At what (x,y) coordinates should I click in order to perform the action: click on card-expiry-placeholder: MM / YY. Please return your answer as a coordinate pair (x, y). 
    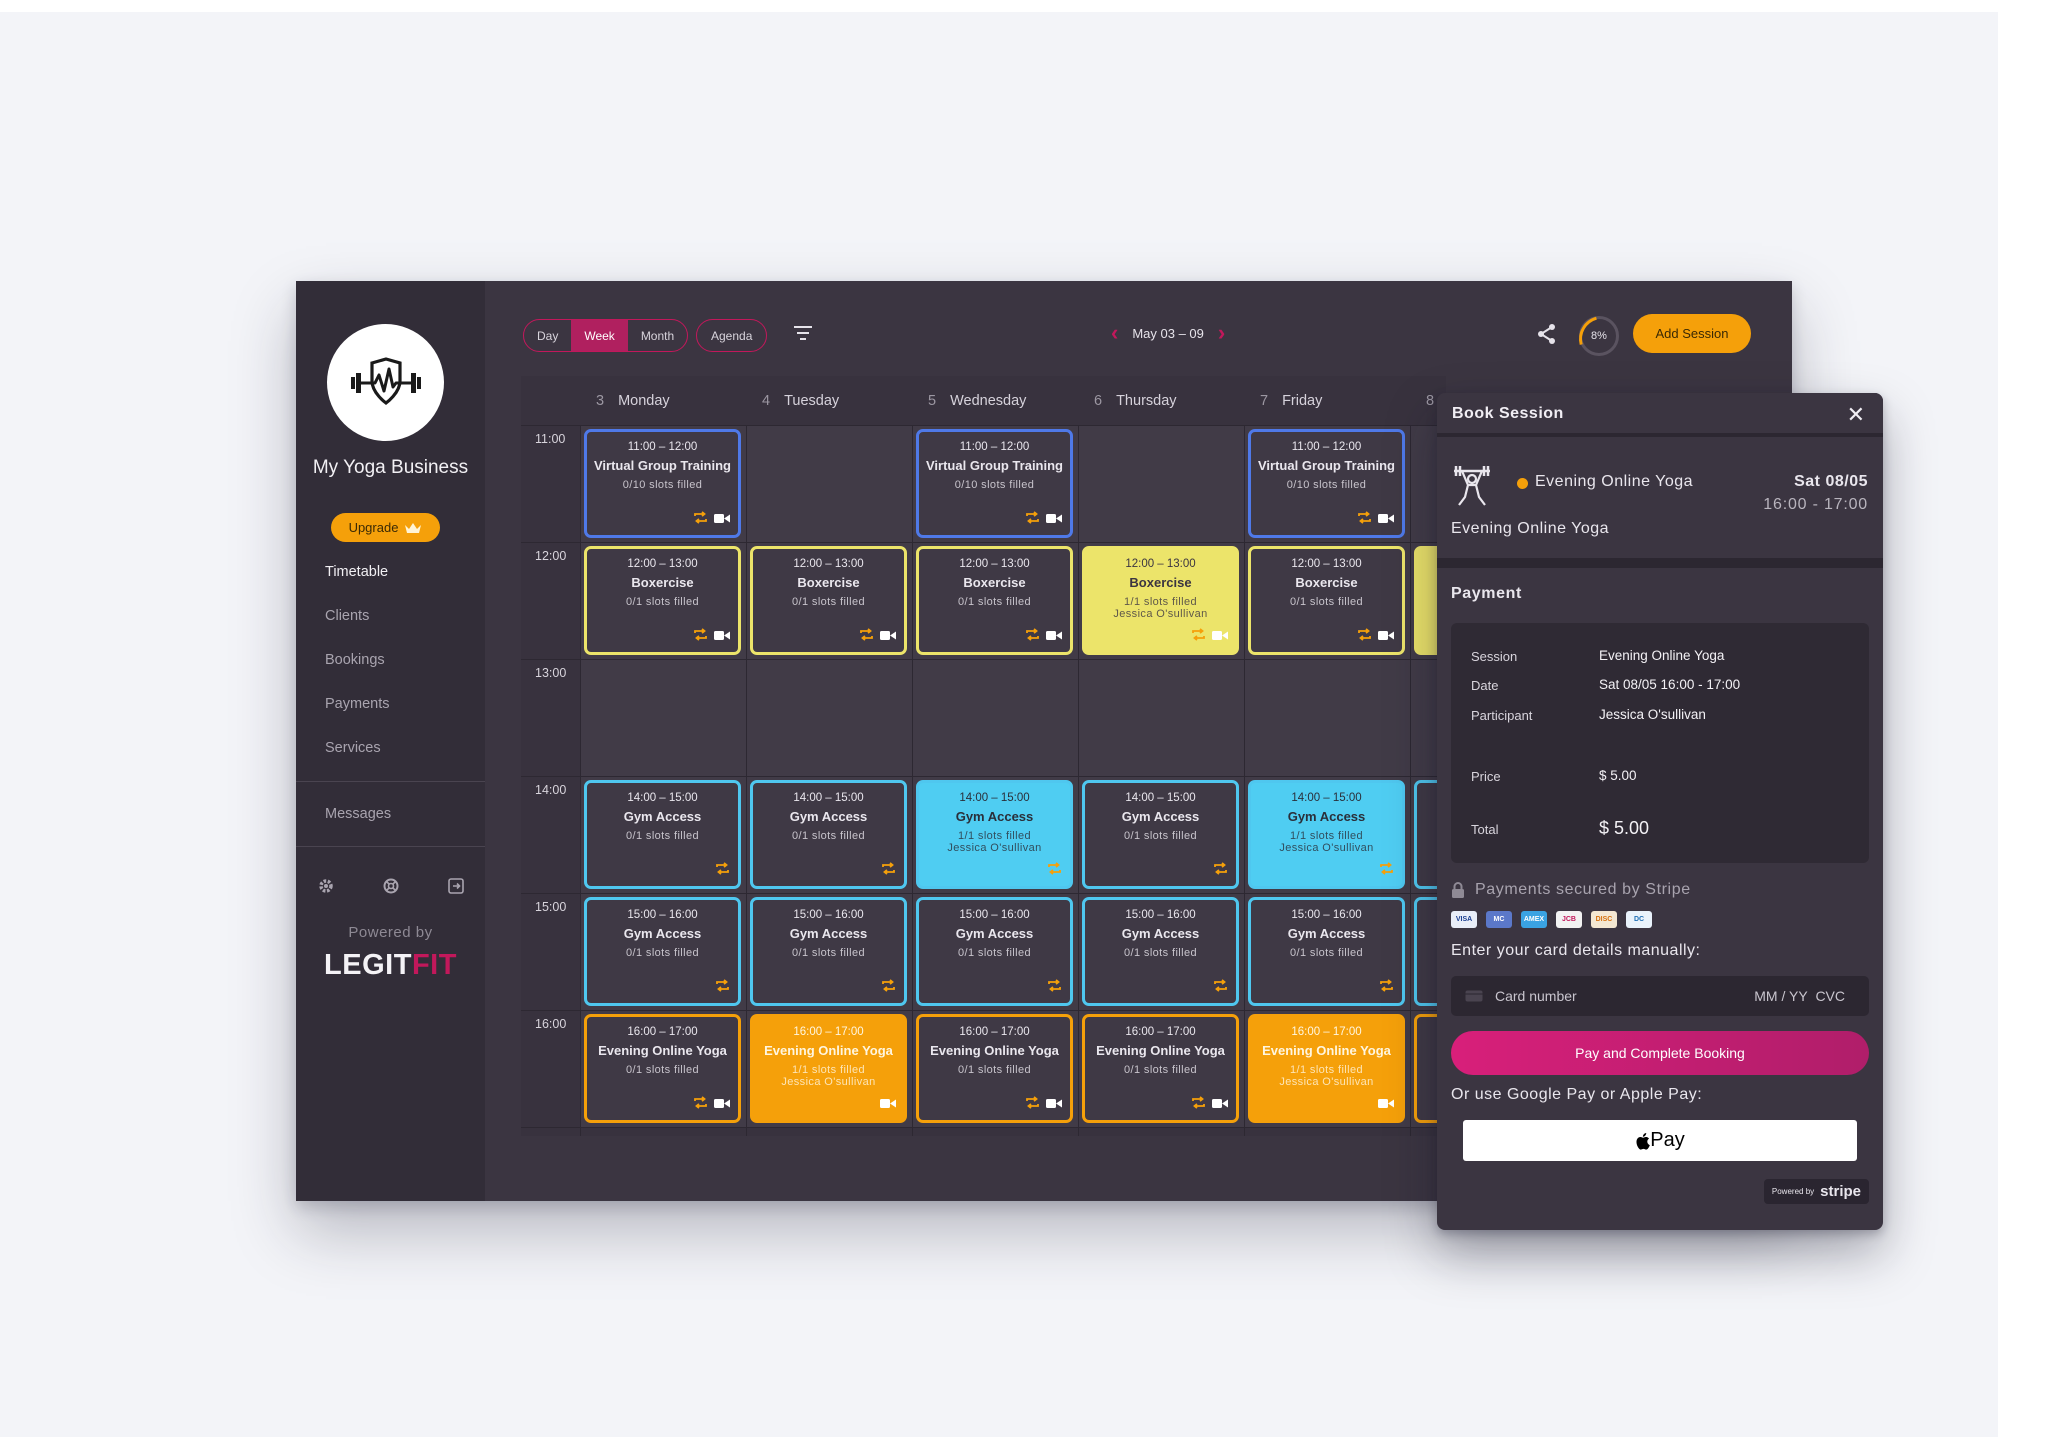
    Looking at the image, I should click on (1780, 996).